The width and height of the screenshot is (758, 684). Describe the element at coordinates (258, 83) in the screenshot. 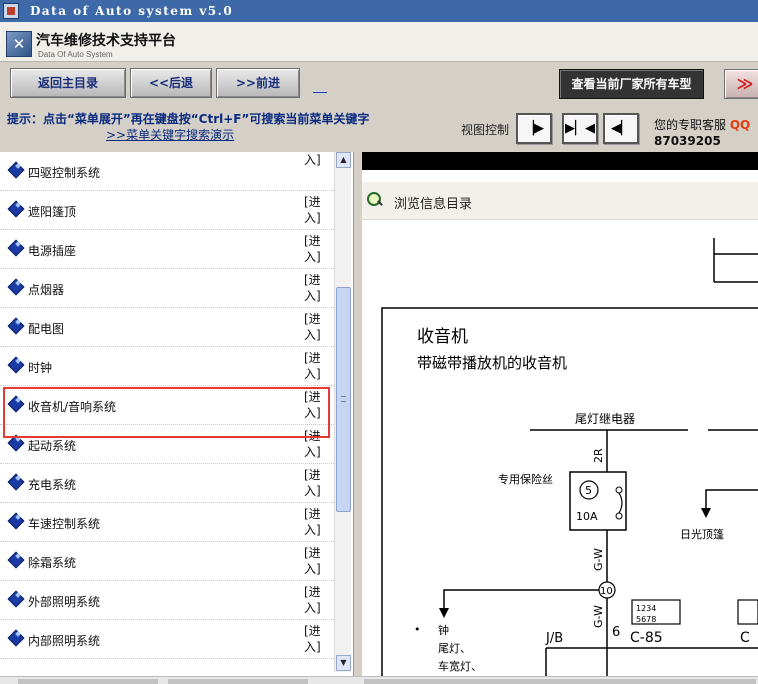

I see `forward-button: >>前进` at that location.